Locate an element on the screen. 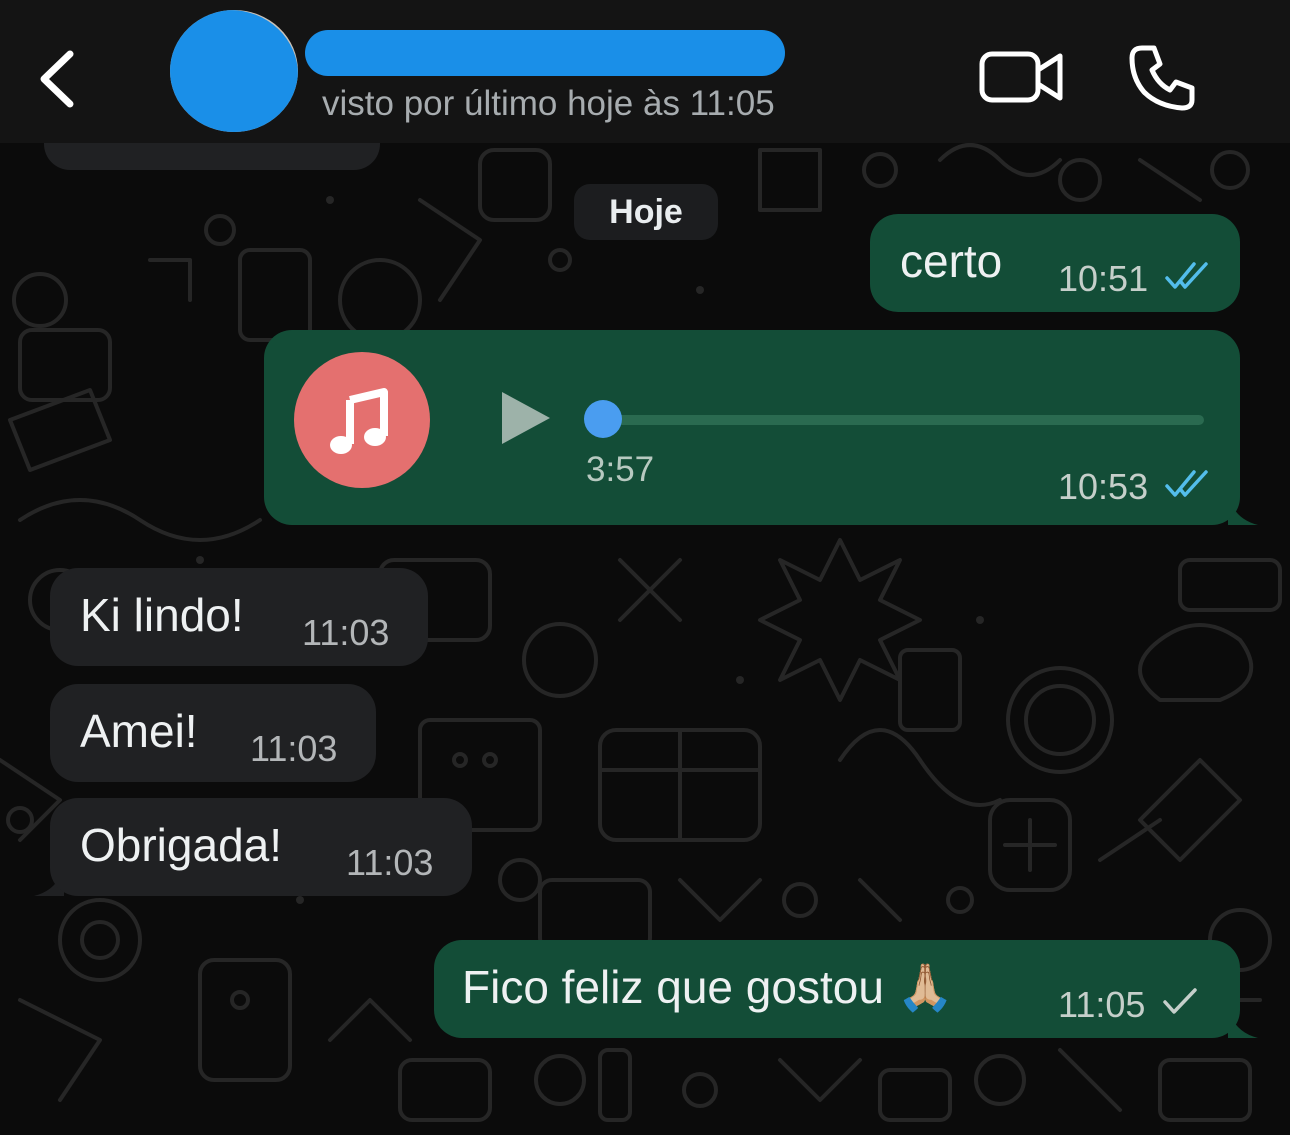 The width and height of the screenshot is (1290, 1135). outgoing-message-bubble: certo 10:51 is located at coordinates (1055, 263).